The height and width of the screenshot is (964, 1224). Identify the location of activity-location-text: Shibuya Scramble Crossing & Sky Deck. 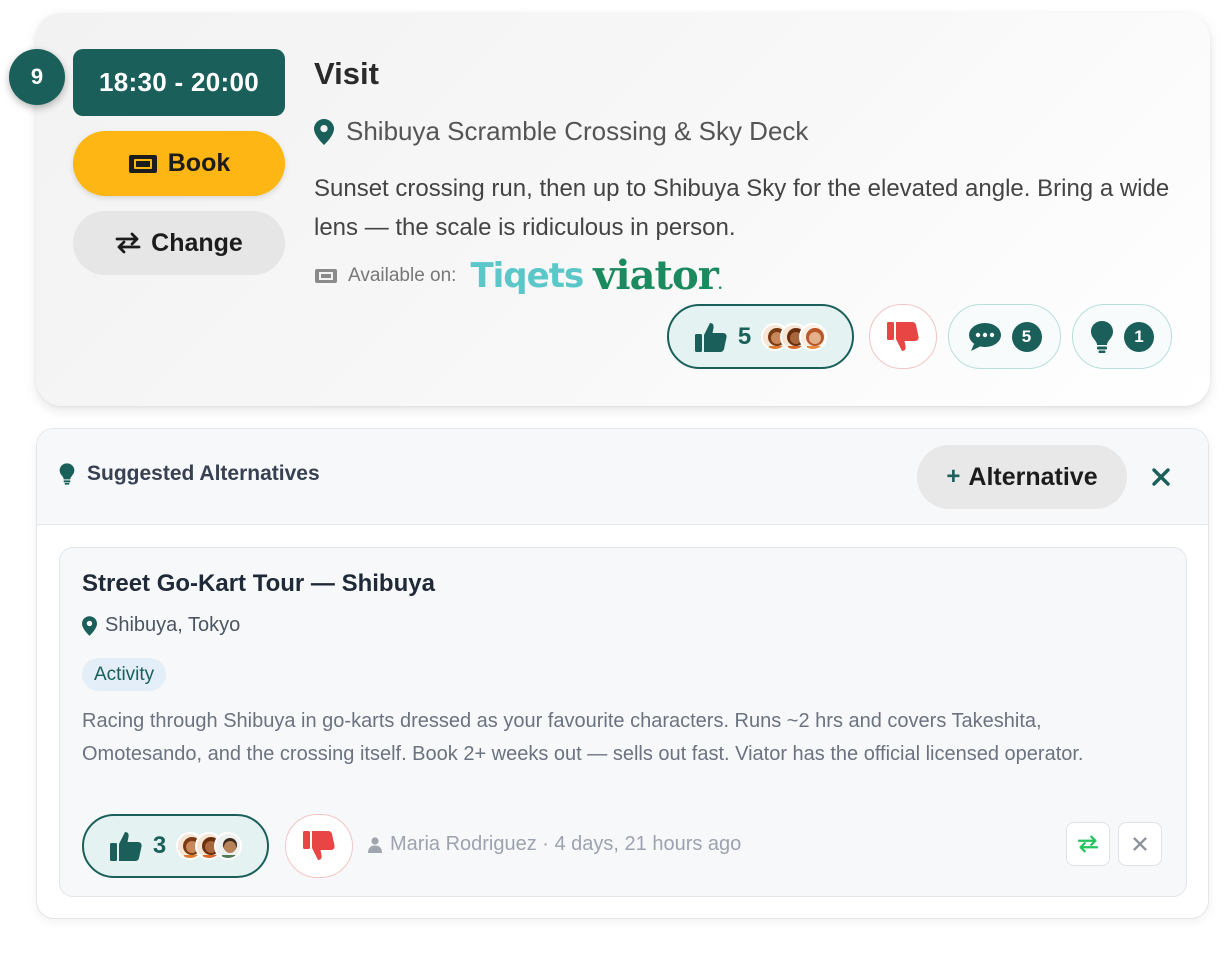
(577, 131).